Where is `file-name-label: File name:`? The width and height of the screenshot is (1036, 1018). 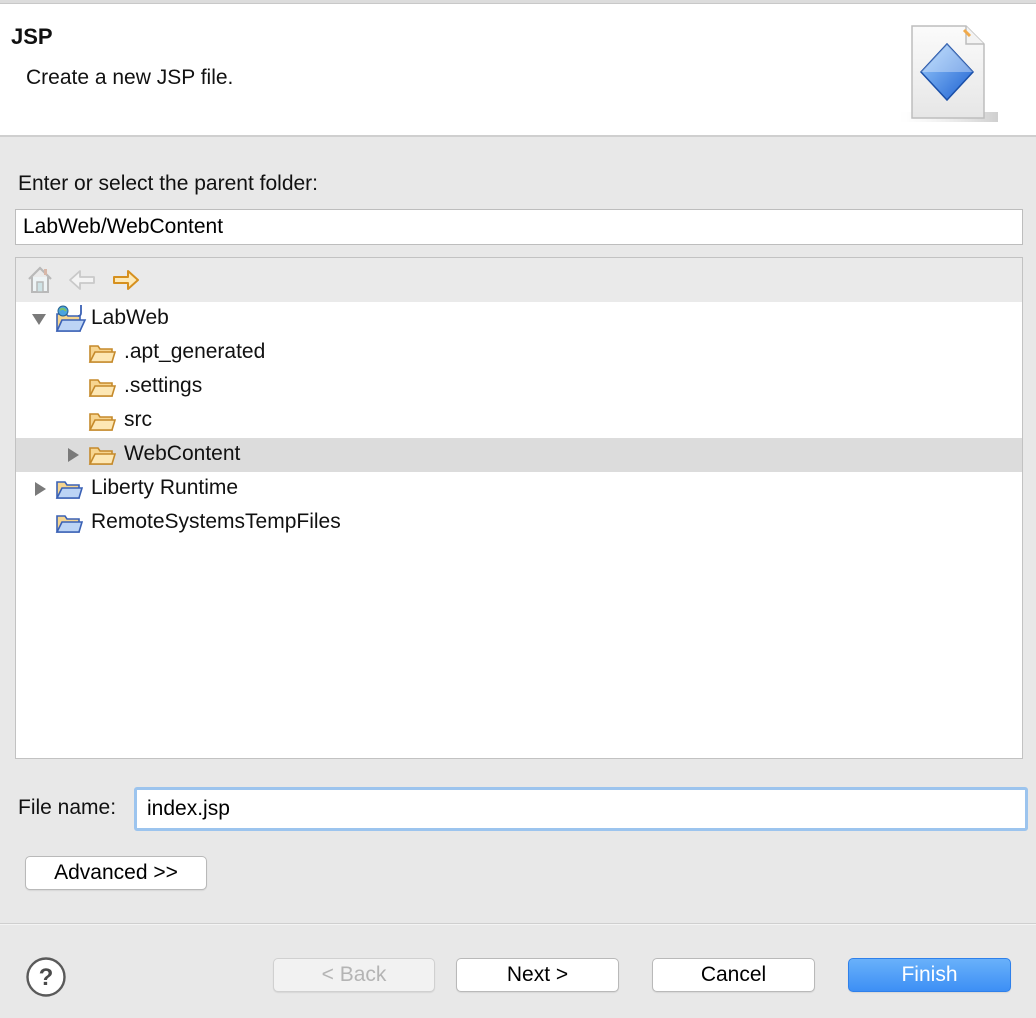
file-name-label: File name: is located at coordinates (67, 807).